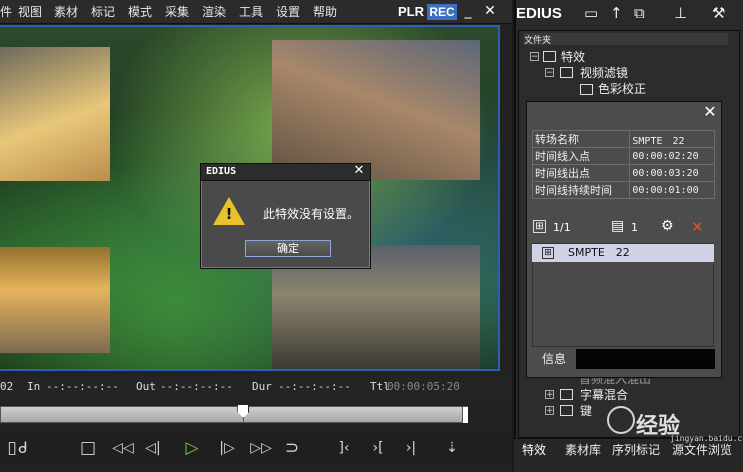 This screenshot has width=743, height=472. I want to click on property-value: SMPTE 22, so click(672, 139).